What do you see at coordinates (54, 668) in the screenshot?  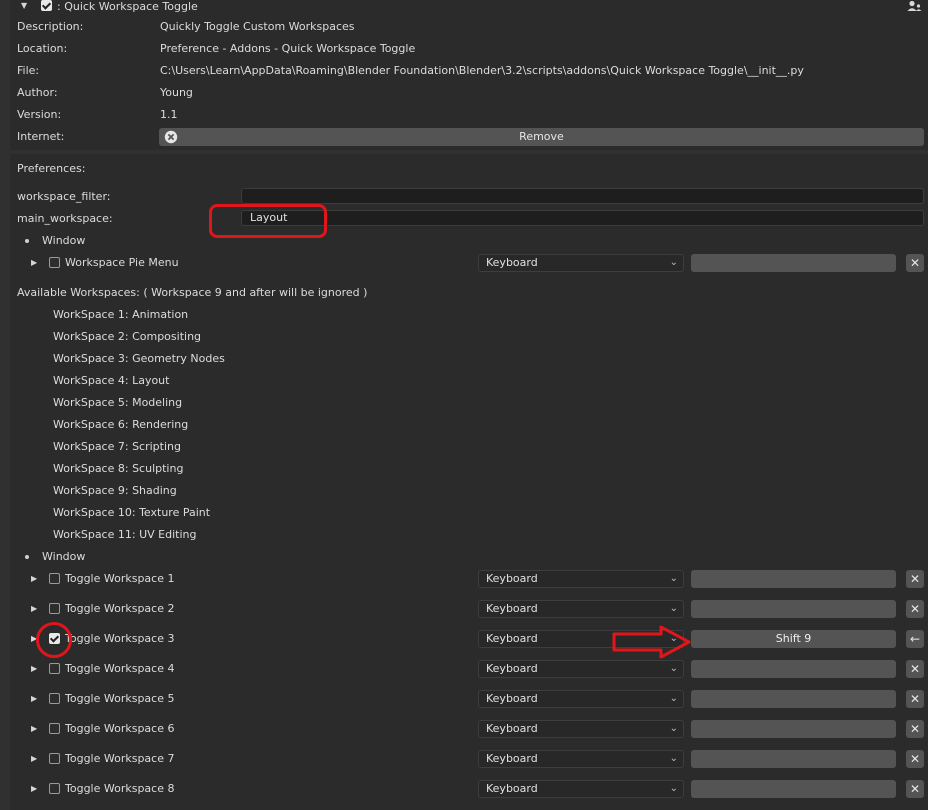 I see `toggle-4-checkbox` at bounding box center [54, 668].